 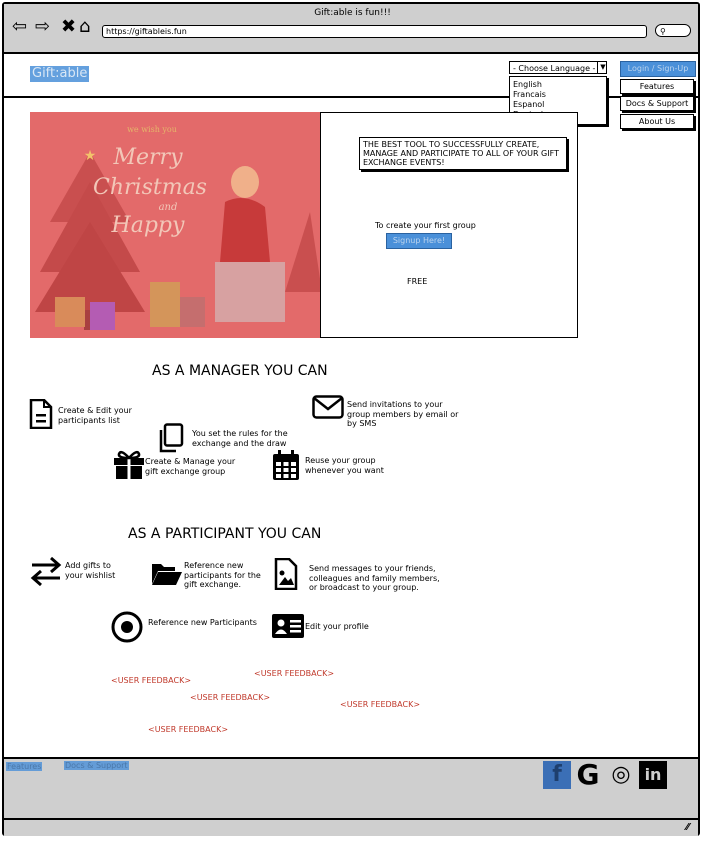 I want to click on manager-heading: AS A MANAGER YOU CAN, so click(x=240, y=371).